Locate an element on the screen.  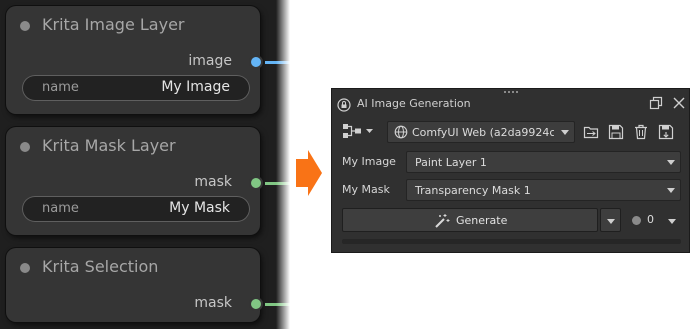
export-icon is located at coordinates (666, 132).